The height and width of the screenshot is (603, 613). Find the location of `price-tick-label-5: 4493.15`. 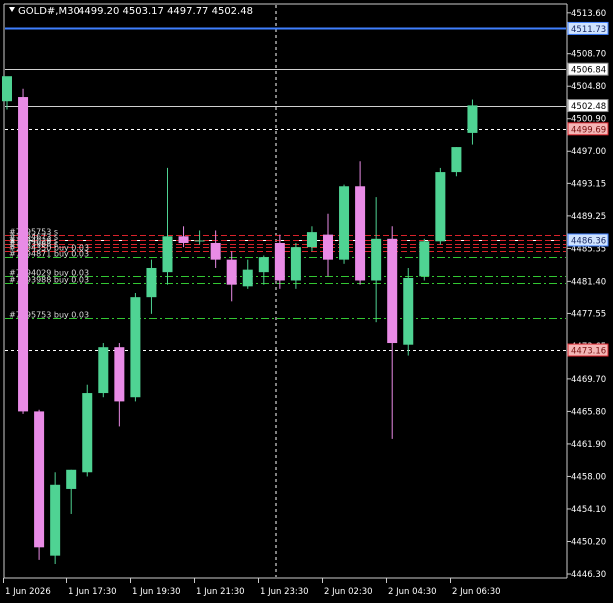

price-tick-label-5: 4493.15 is located at coordinates (588, 184).